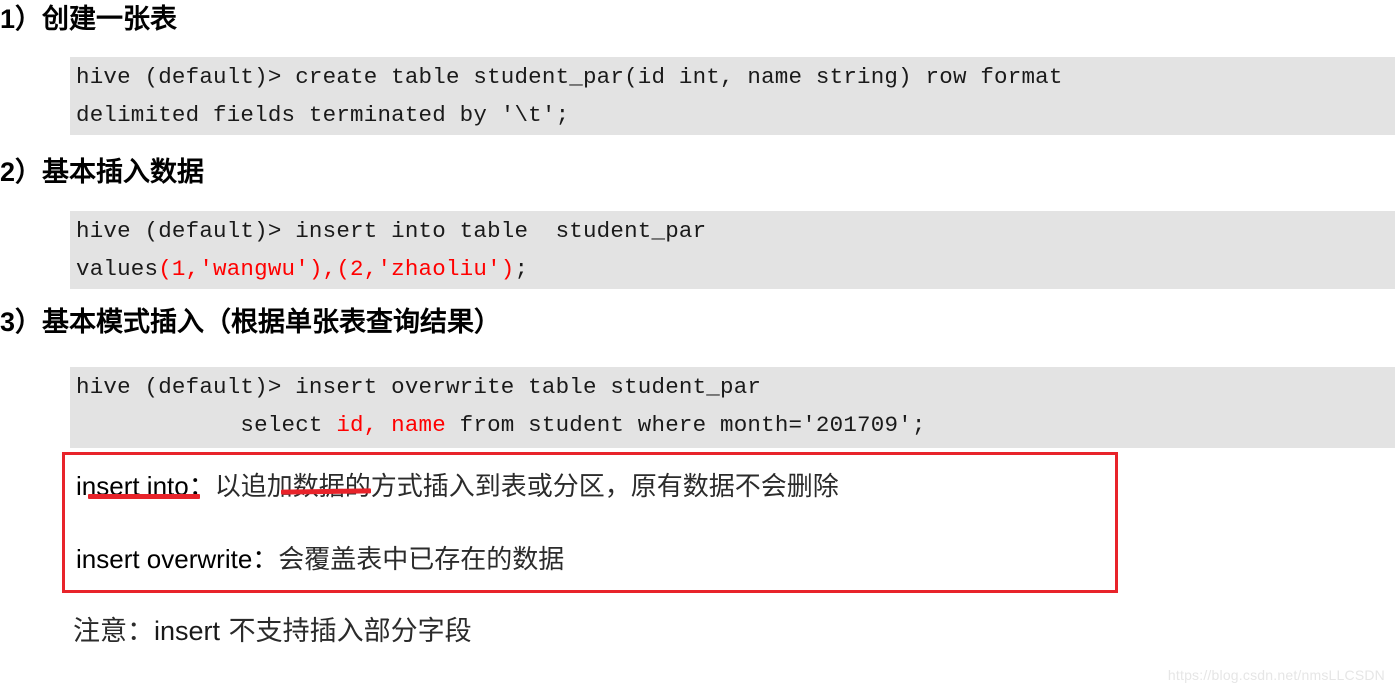 This screenshot has width=1395, height=689. Describe the element at coordinates (164, 559) in the screenshot. I see `note-keyword: insert overwrite` at that location.